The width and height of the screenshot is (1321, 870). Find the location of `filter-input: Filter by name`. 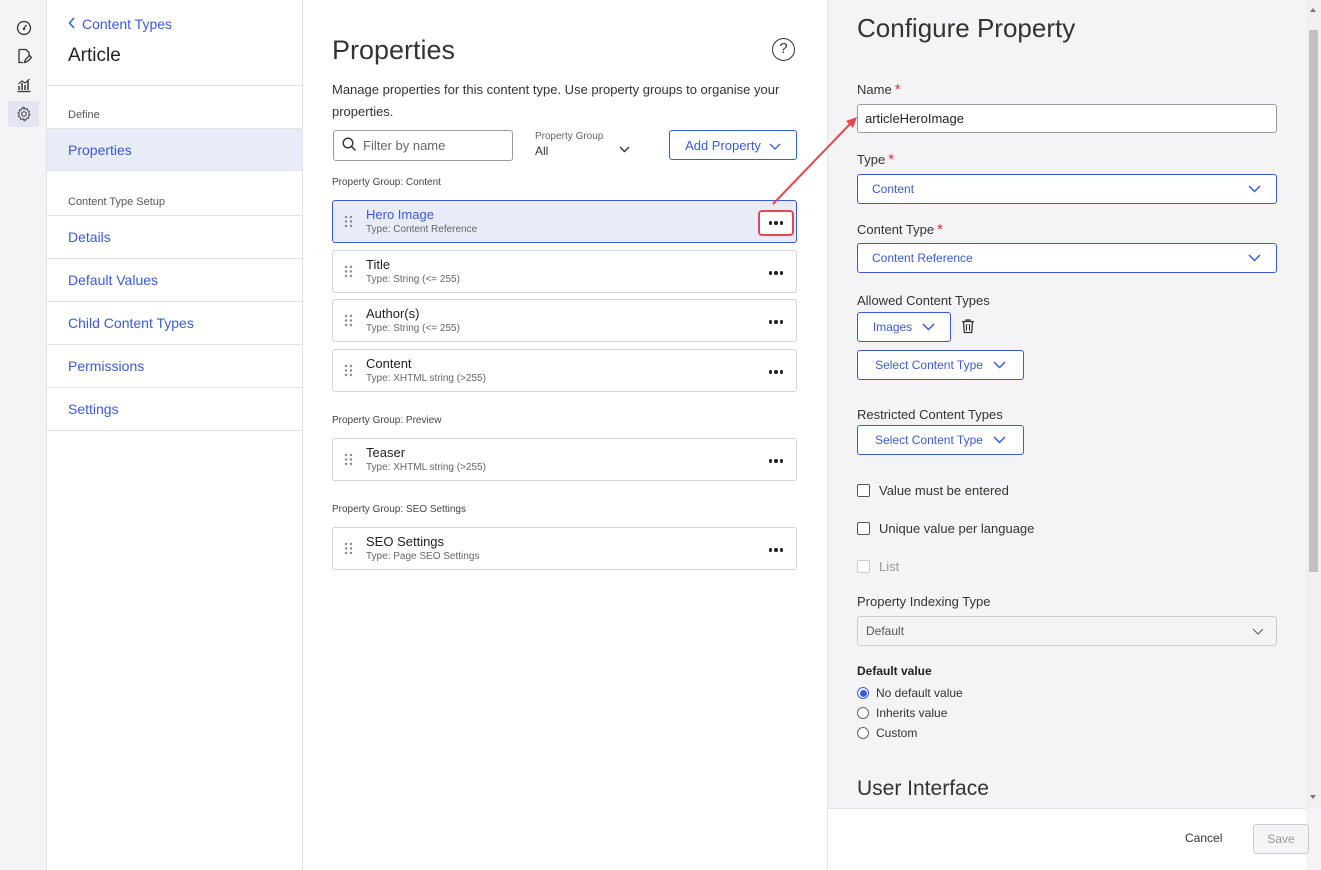

filter-input: Filter by name is located at coordinates (423, 145).